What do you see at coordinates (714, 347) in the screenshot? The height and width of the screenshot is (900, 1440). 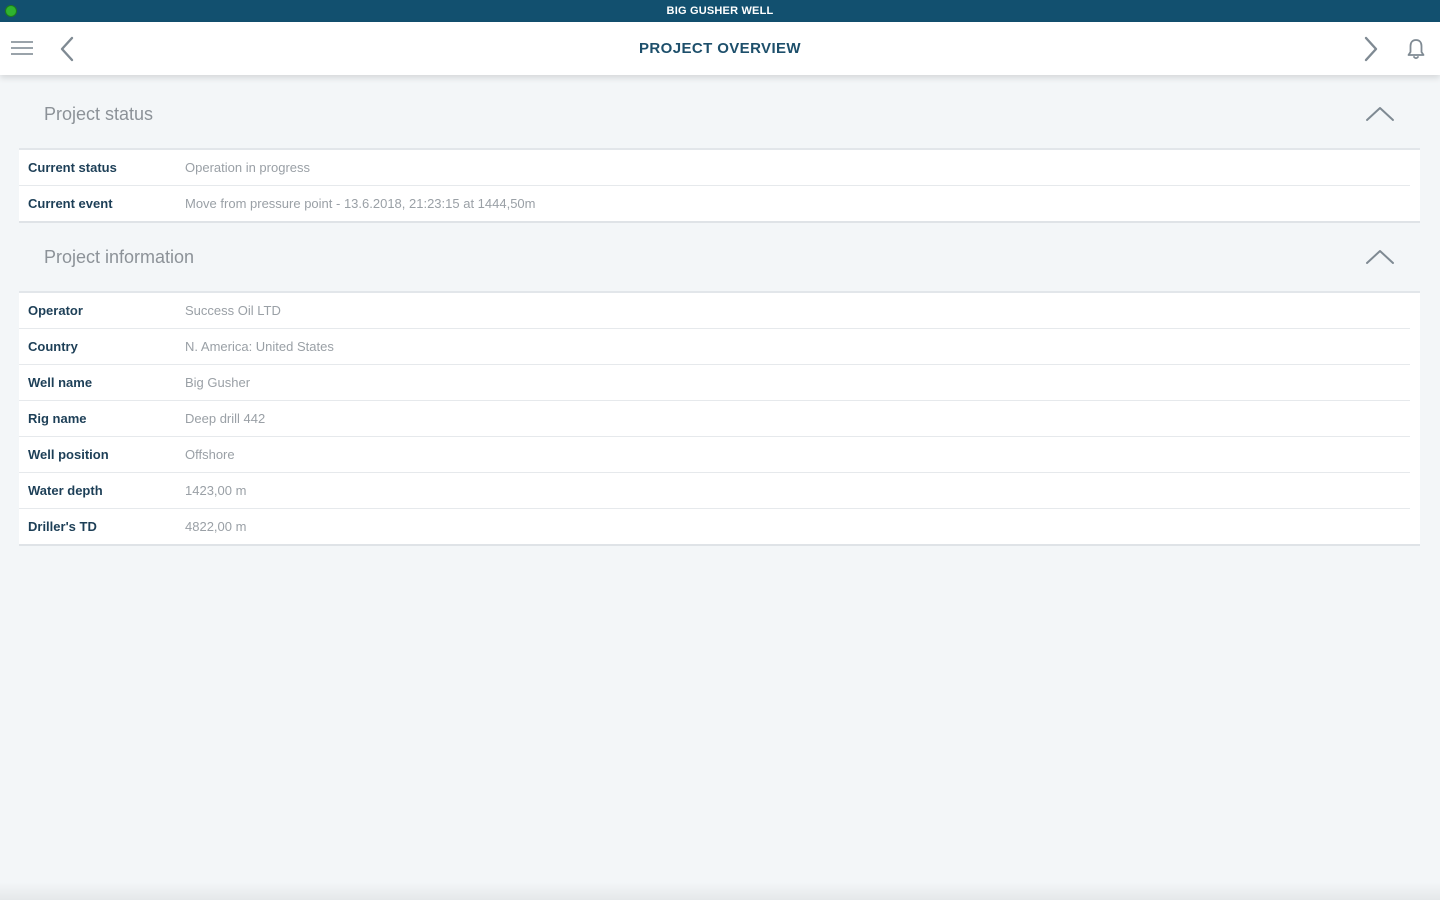 I see `table-row: Country N. America: United States` at bounding box center [714, 347].